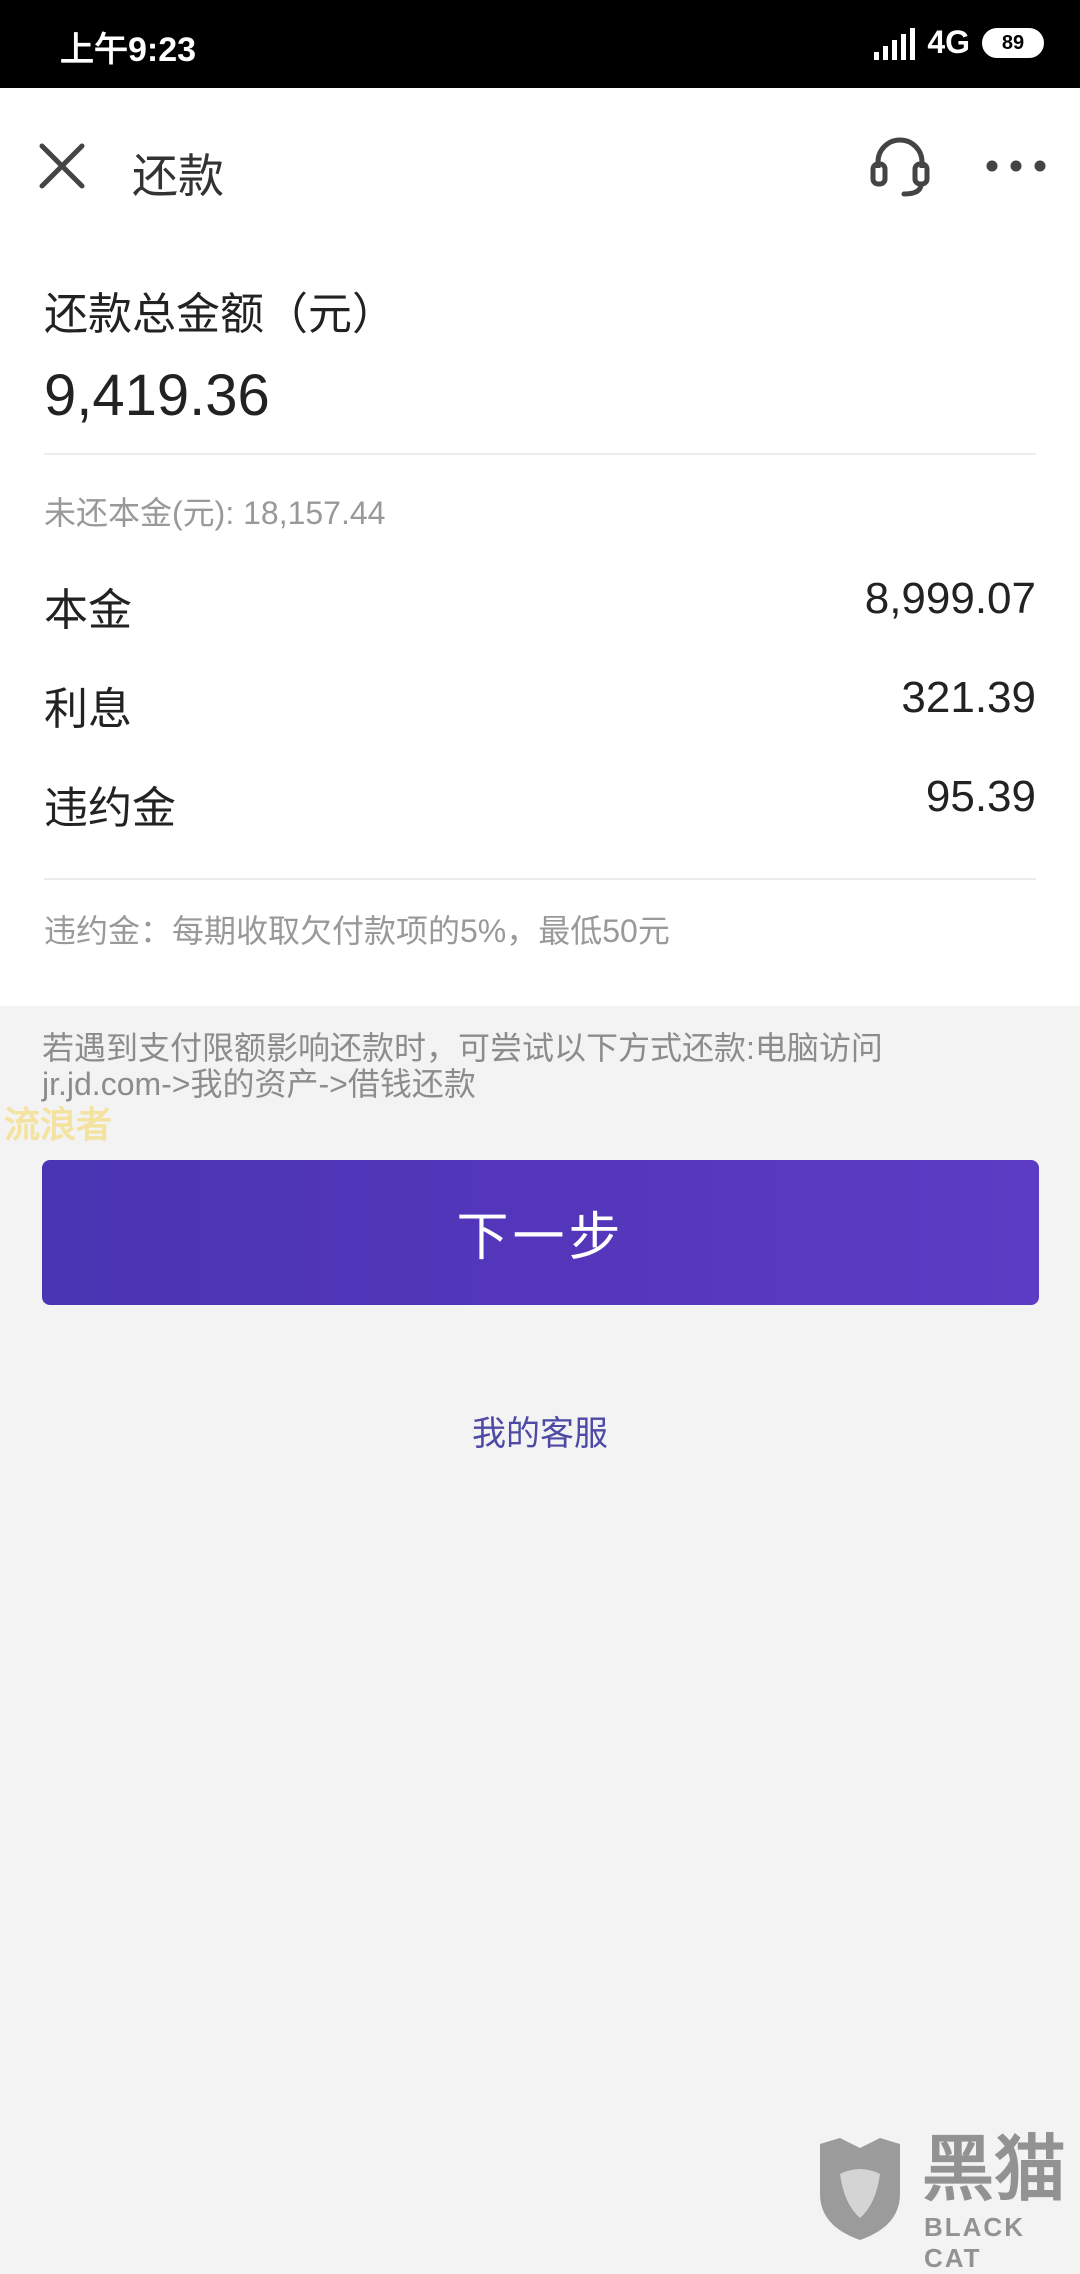  What do you see at coordinates (357, 931) in the screenshot?
I see `penalty-note: 违约金：每期收取欠付款项的5%，最低50元` at bounding box center [357, 931].